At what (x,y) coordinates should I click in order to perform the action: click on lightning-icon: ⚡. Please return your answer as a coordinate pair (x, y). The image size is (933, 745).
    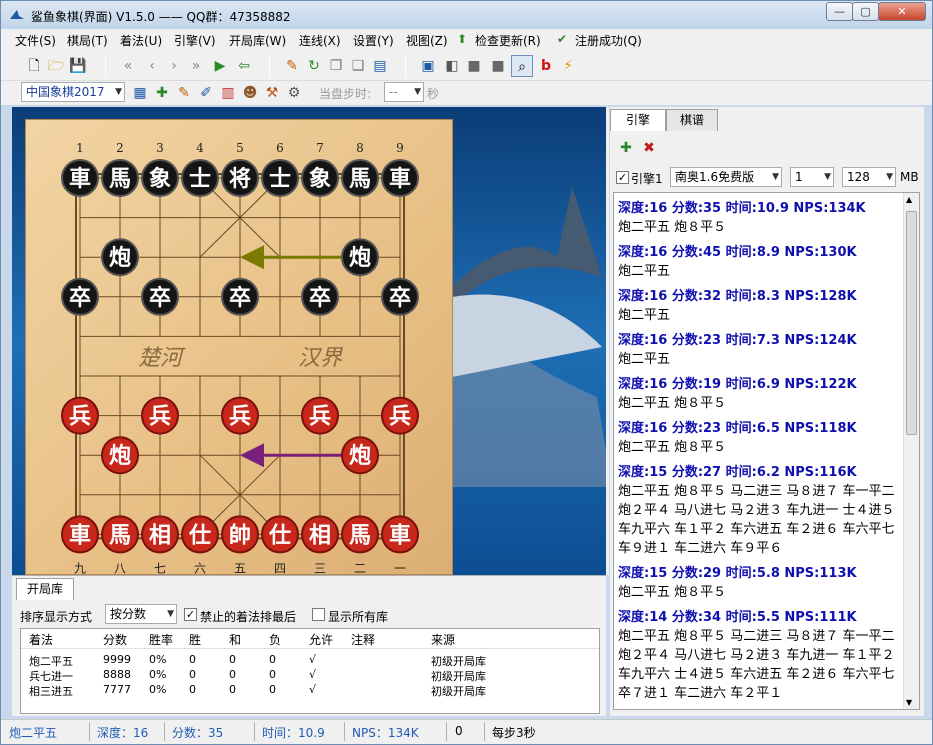
    Looking at the image, I should click on (568, 66).